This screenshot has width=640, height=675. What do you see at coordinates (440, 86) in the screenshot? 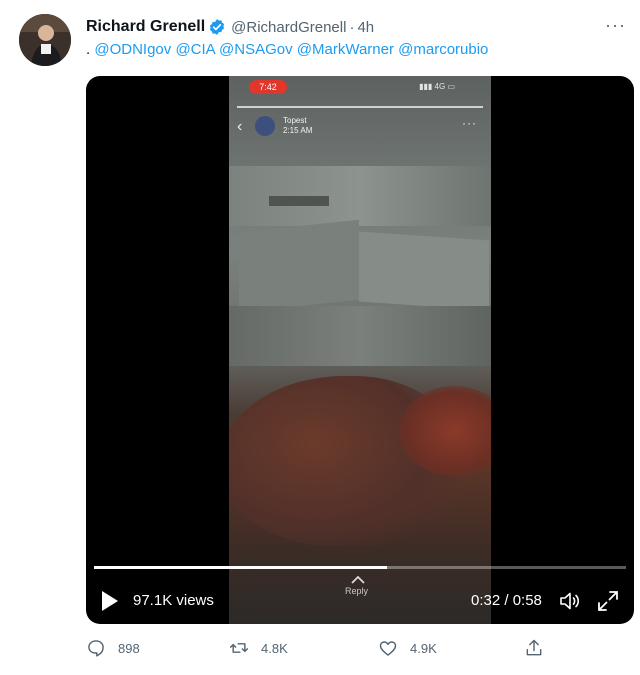
I see `story-network-label: 4G` at bounding box center [440, 86].